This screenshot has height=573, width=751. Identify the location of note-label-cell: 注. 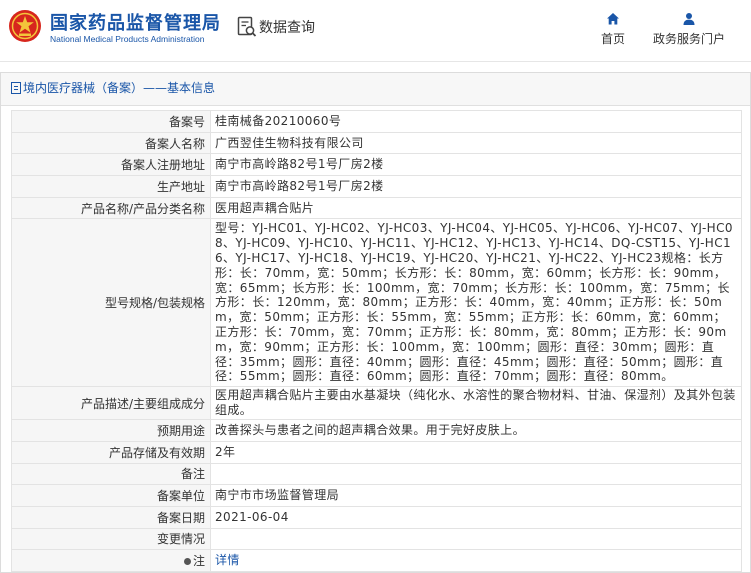
(111, 561).